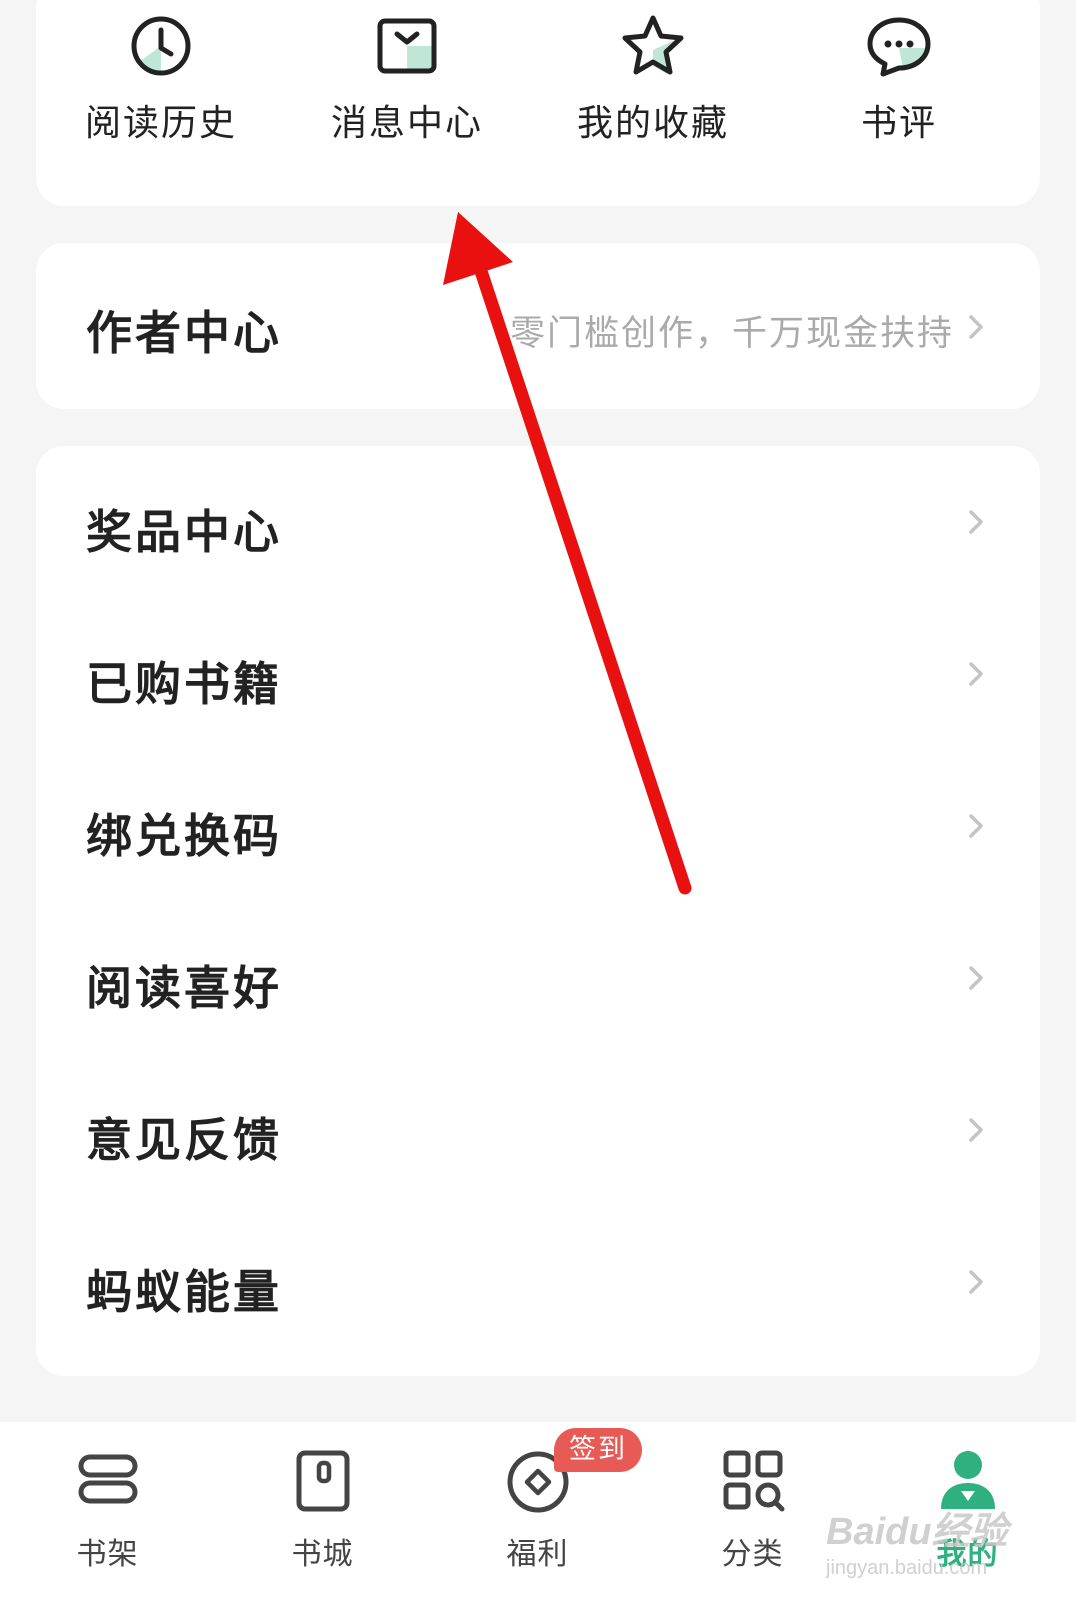 This screenshot has height=1600, width=1076. What do you see at coordinates (537, 1554) in the screenshot?
I see `nav-label: 福利` at bounding box center [537, 1554].